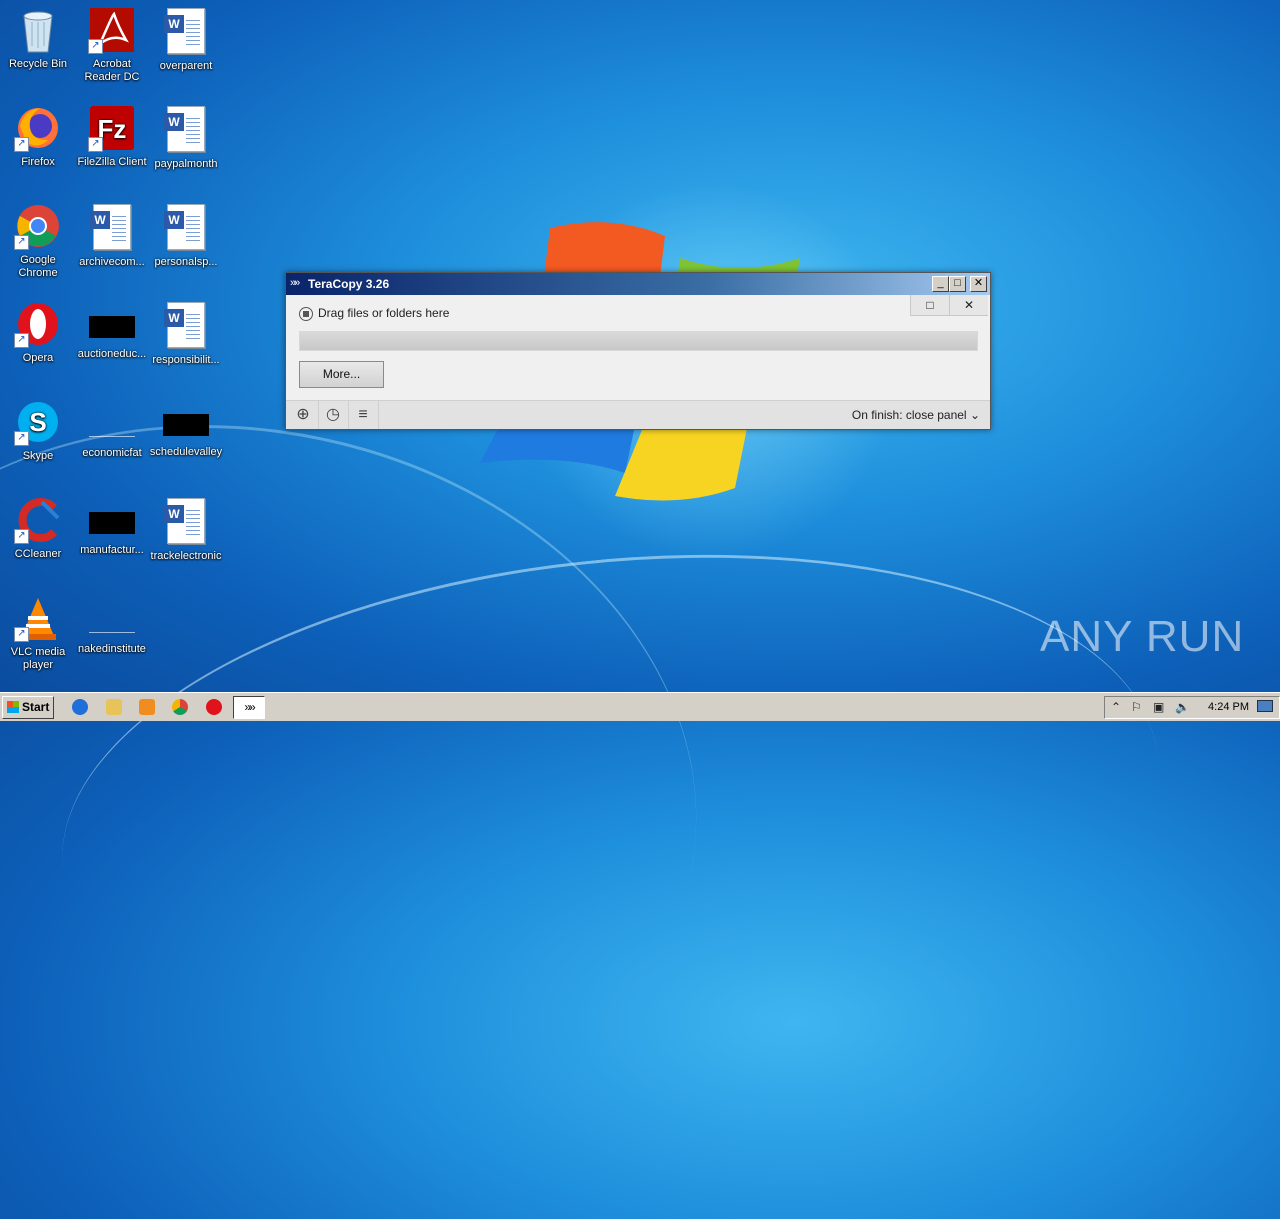 The height and width of the screenshot is (1219, 1280). I want to click on desktop-icon-schedulevalley: schedulevalley, so click(186, 428).